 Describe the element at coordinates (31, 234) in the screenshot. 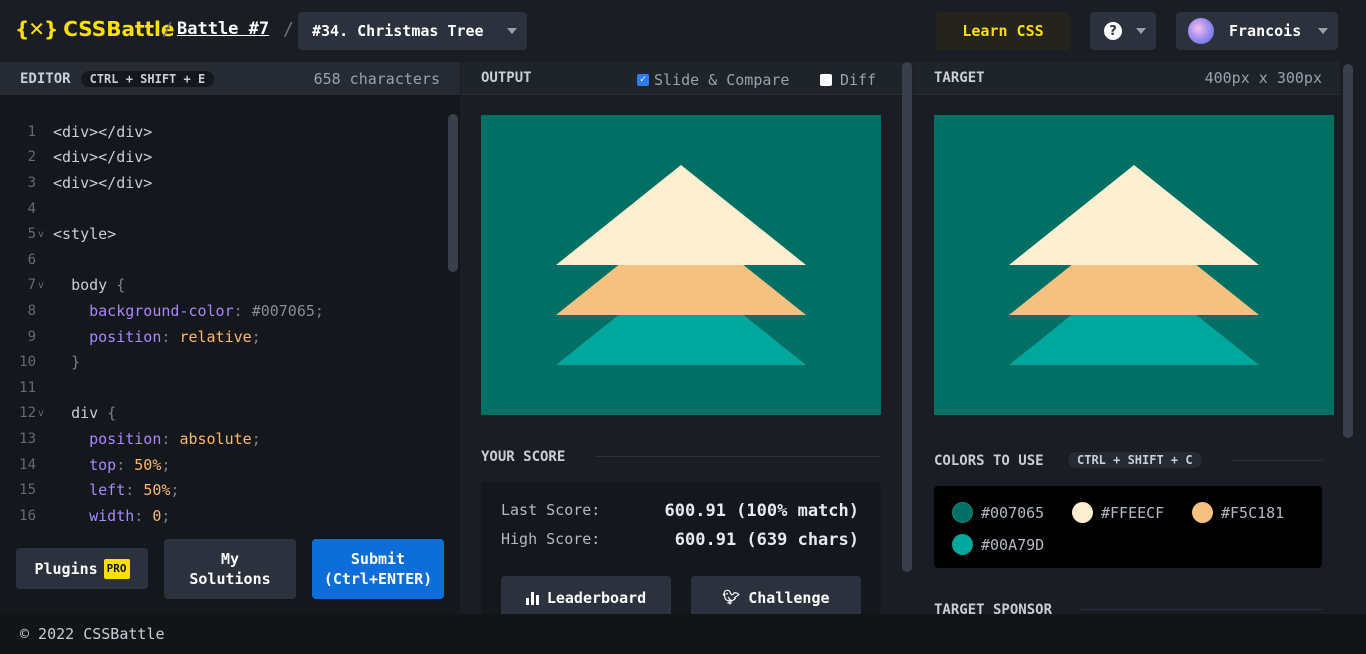

I see `line-number: 5` at that location.